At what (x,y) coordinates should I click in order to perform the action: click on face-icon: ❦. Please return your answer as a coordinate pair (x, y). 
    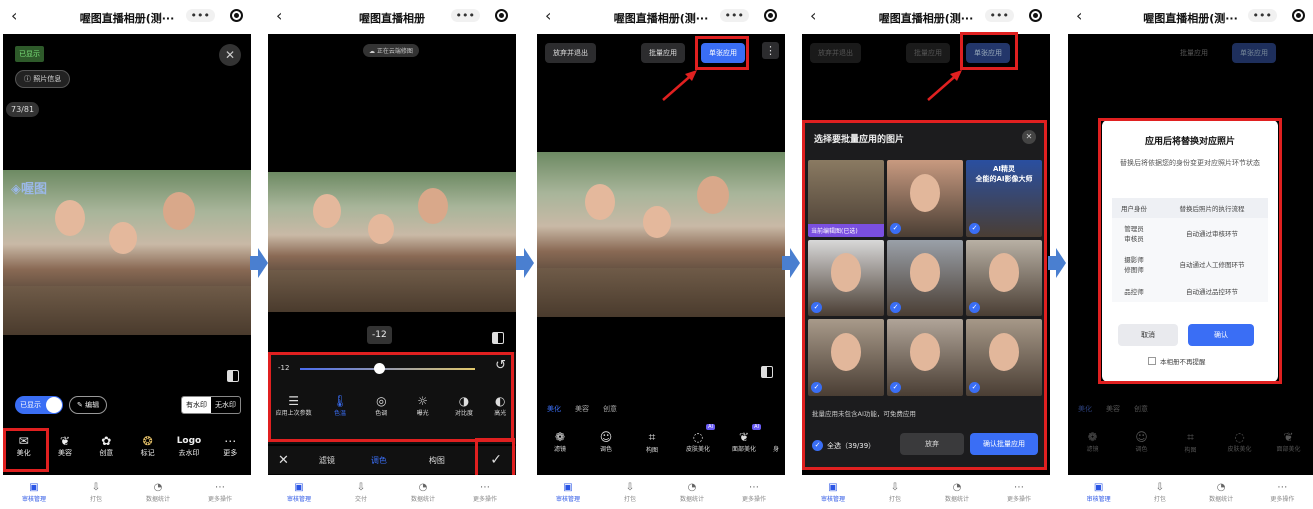
    Looking at the image, I should click on (744, 437).